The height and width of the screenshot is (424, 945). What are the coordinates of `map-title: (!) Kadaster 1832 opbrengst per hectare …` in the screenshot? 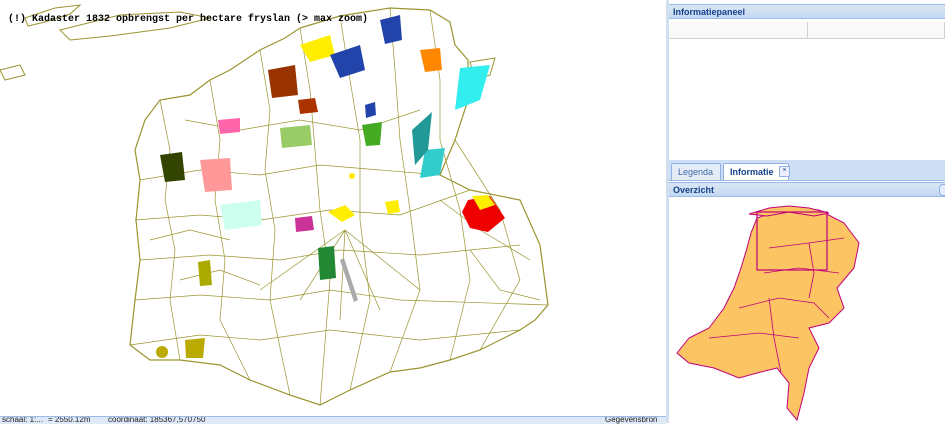 It's located at (188, 19).